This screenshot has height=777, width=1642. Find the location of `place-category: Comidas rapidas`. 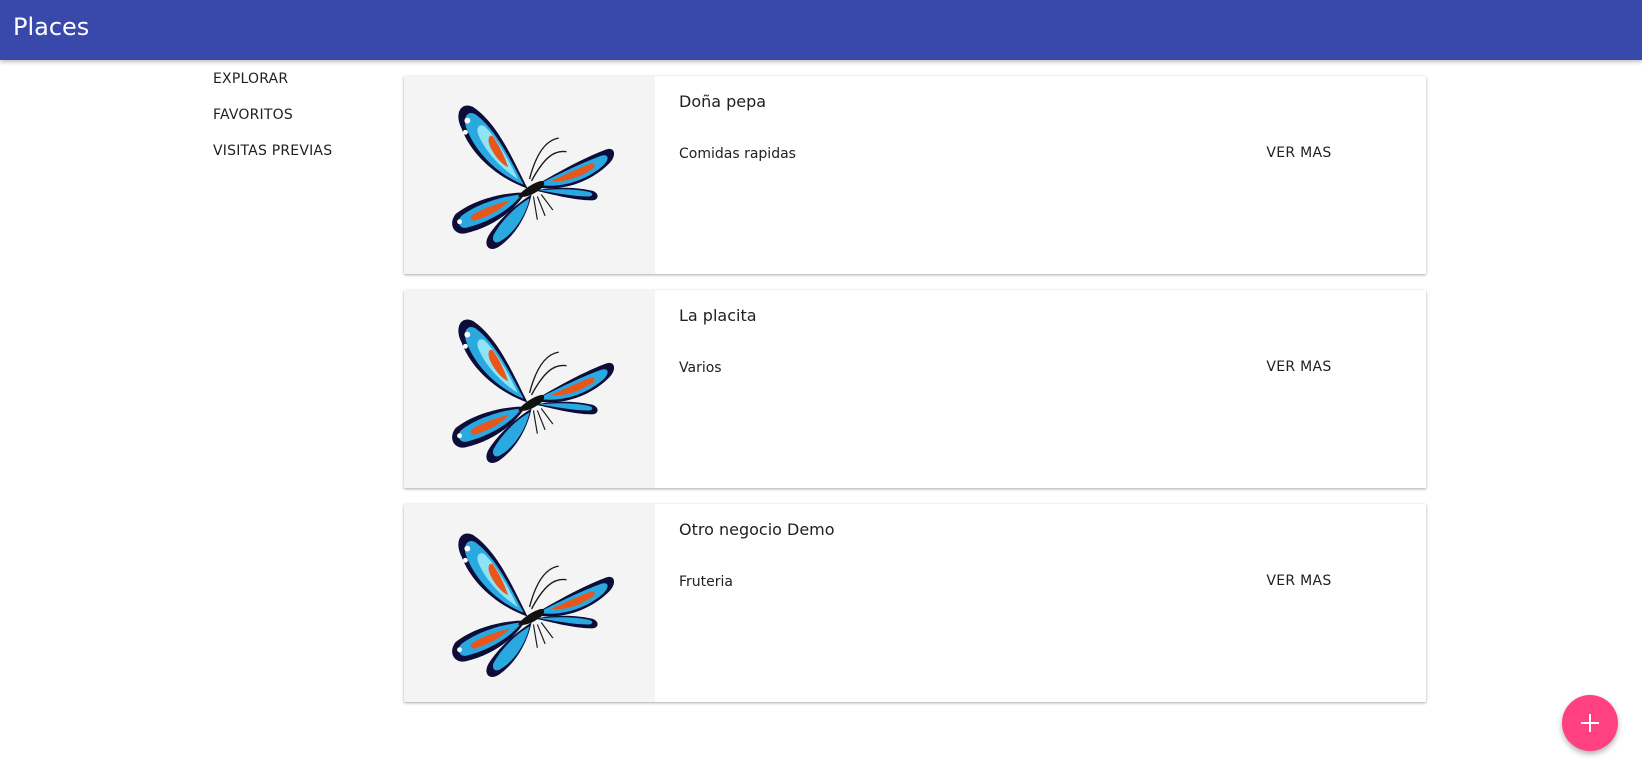

place-category: Comidas rapidas is located at coordinates (737, 154).